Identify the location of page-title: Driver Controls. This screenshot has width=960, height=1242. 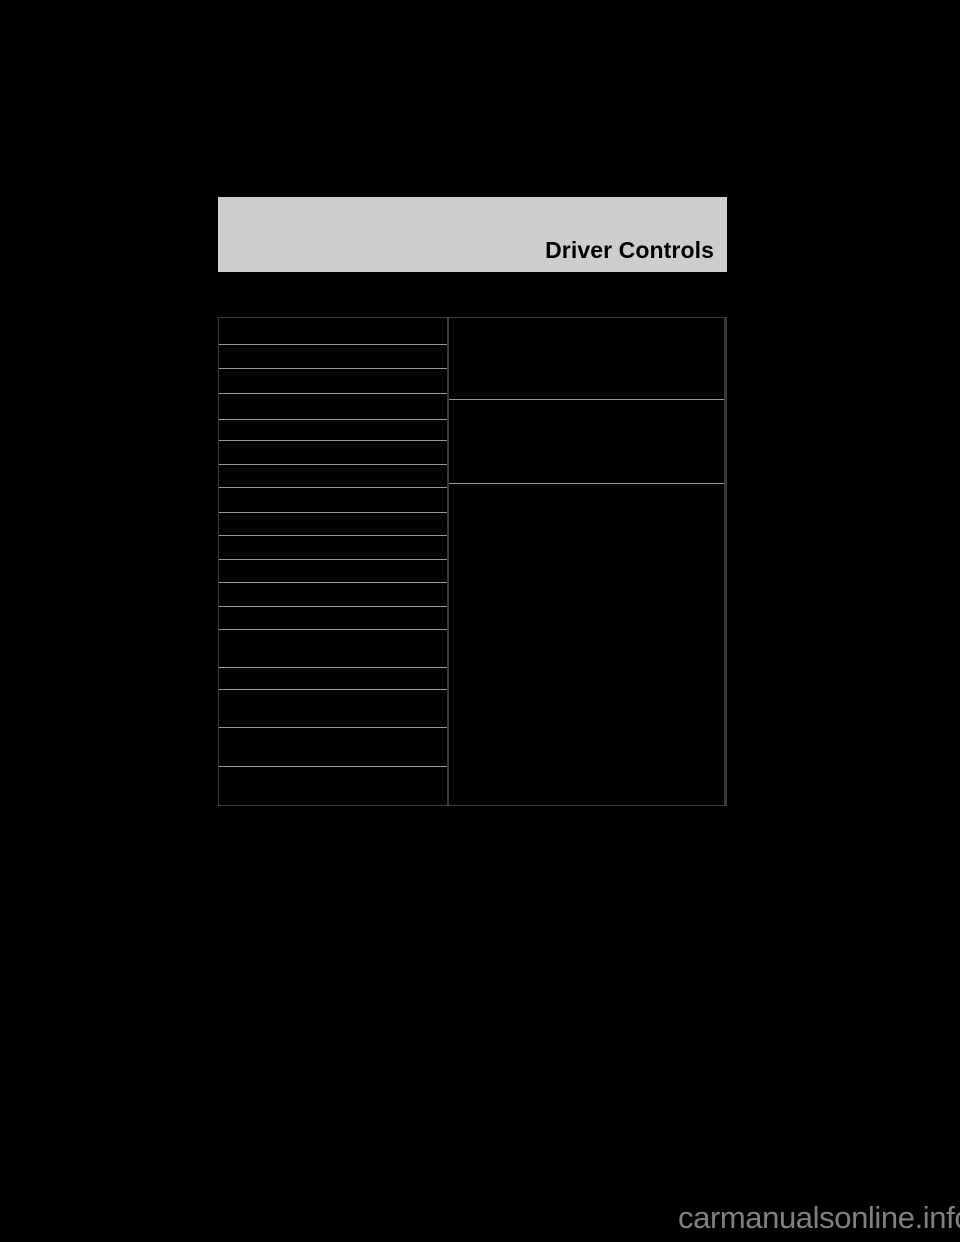
(629, 250).